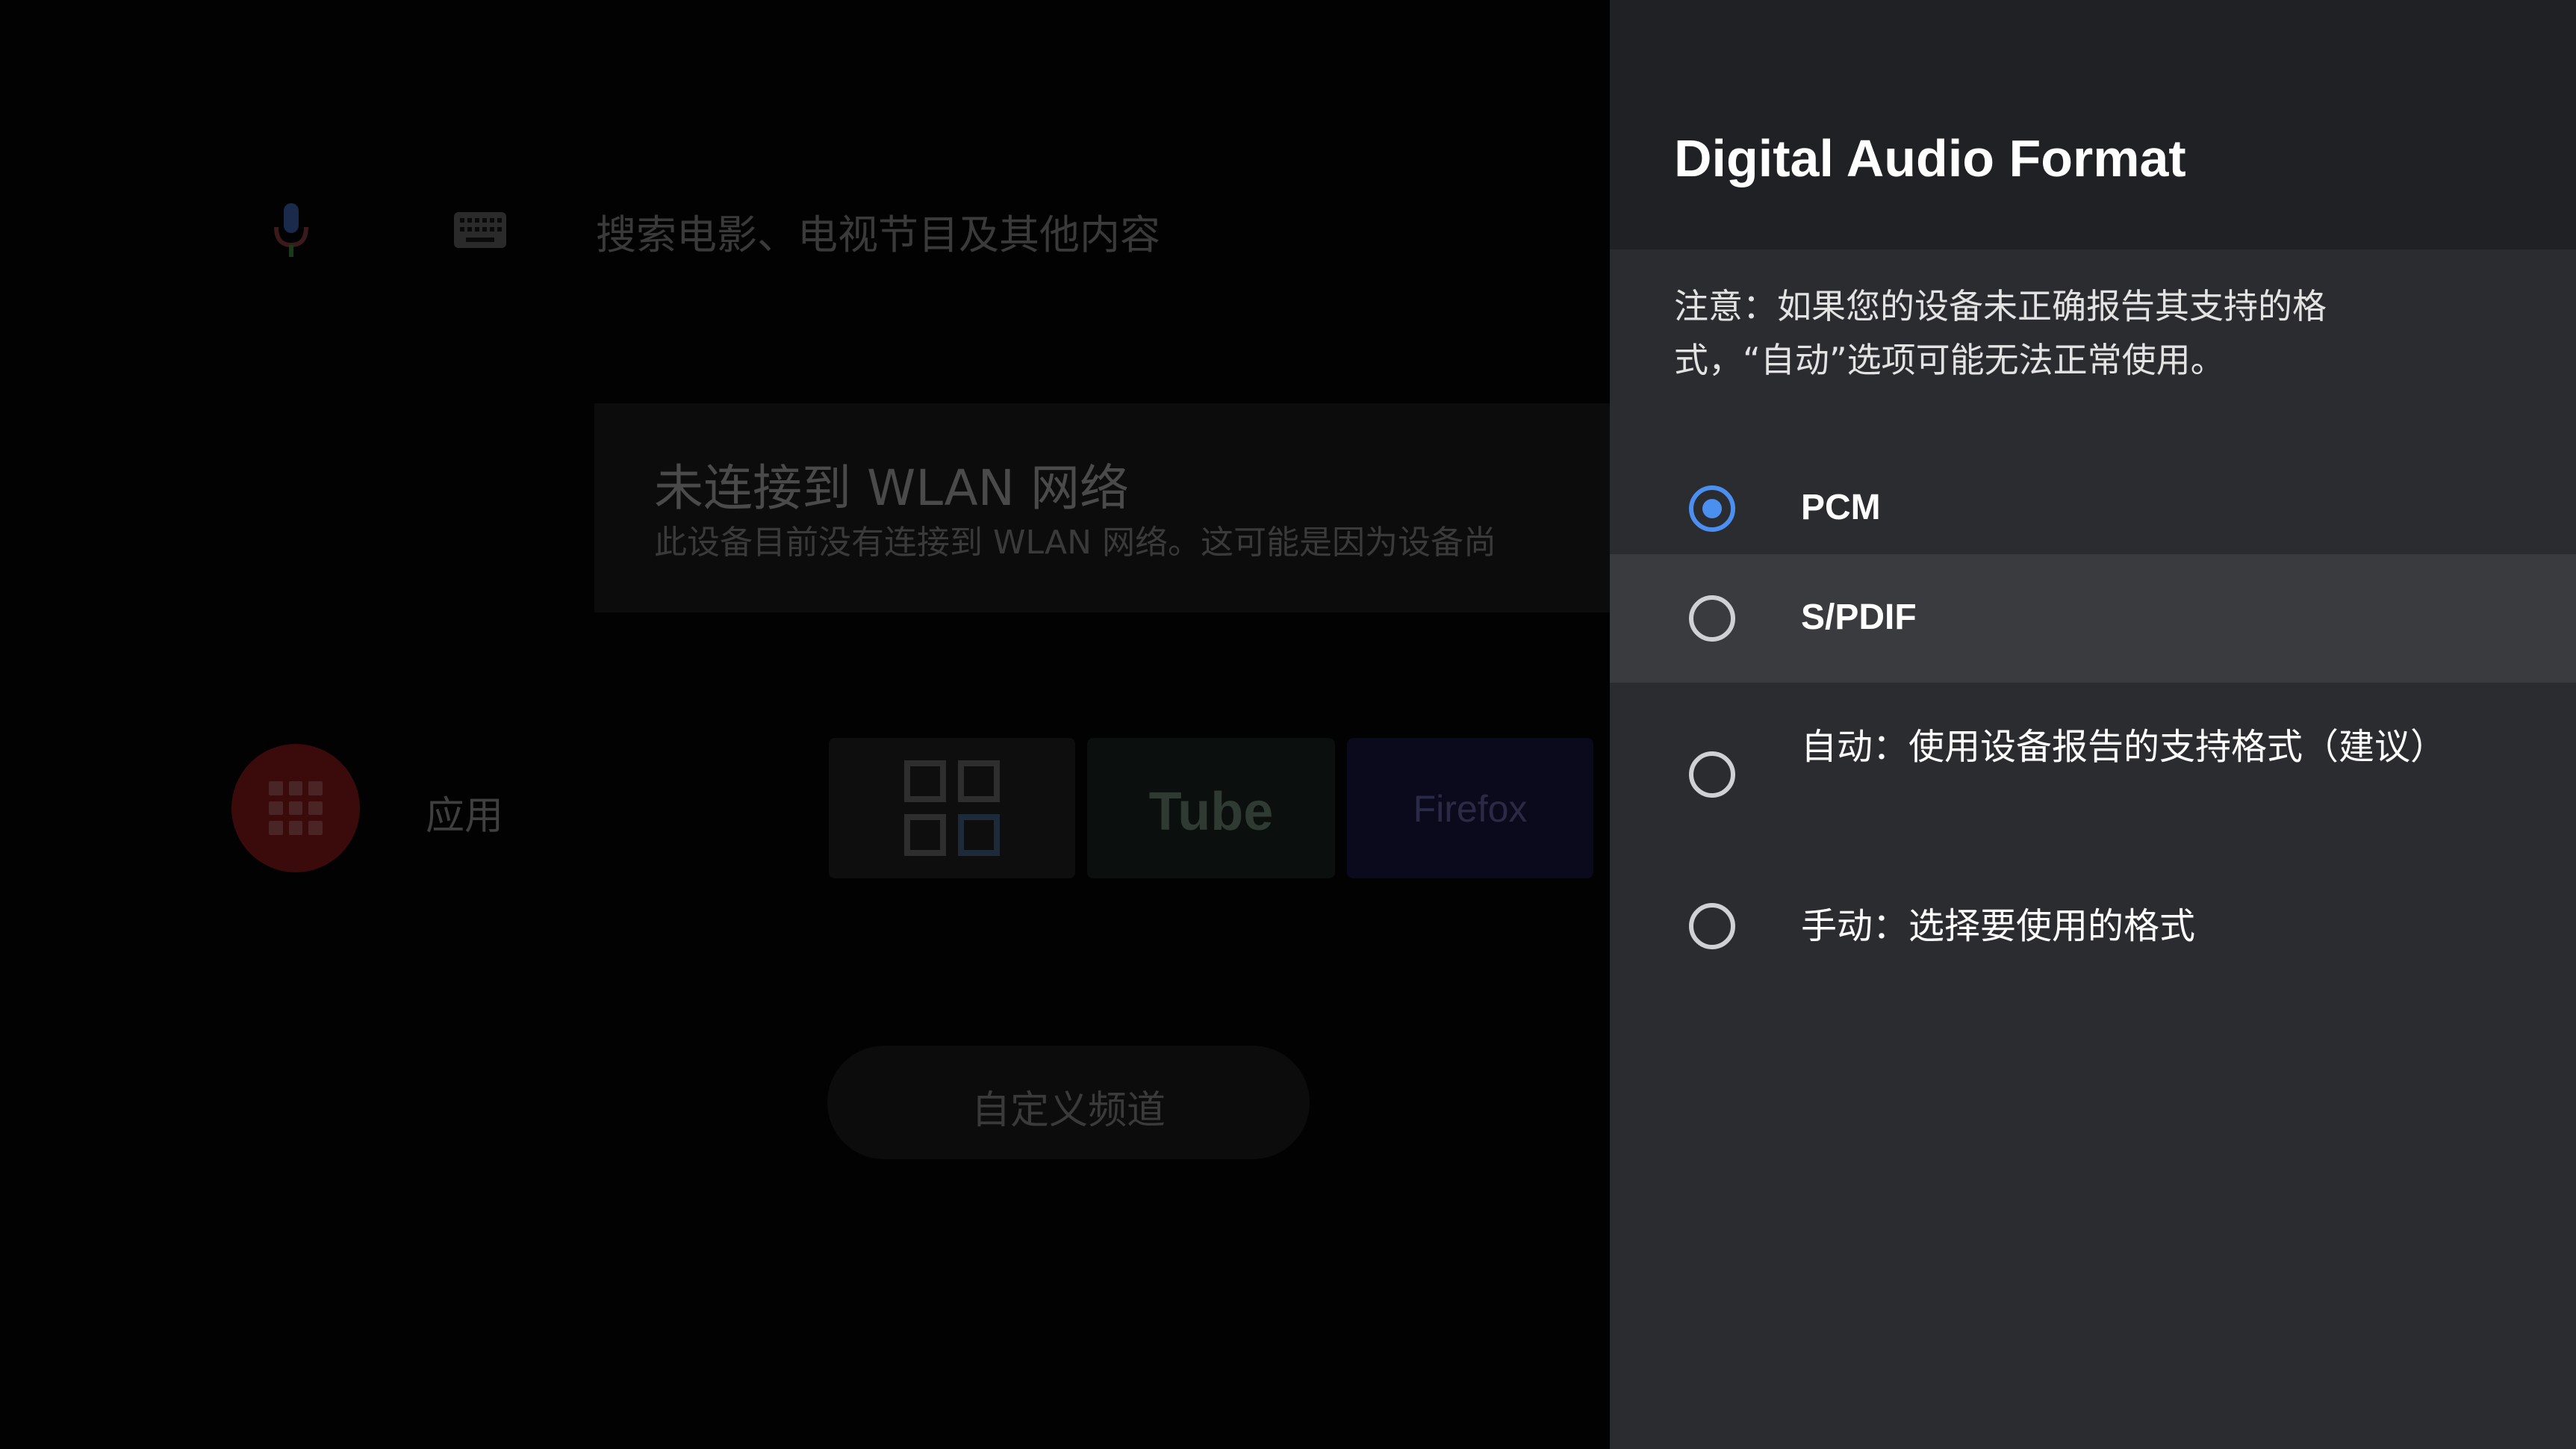  What do you see at coordinates (892, 488) in the screenshot?
I see `wlan-title: 未连接到 WLAN 网络` at bounding box center [892, 488].